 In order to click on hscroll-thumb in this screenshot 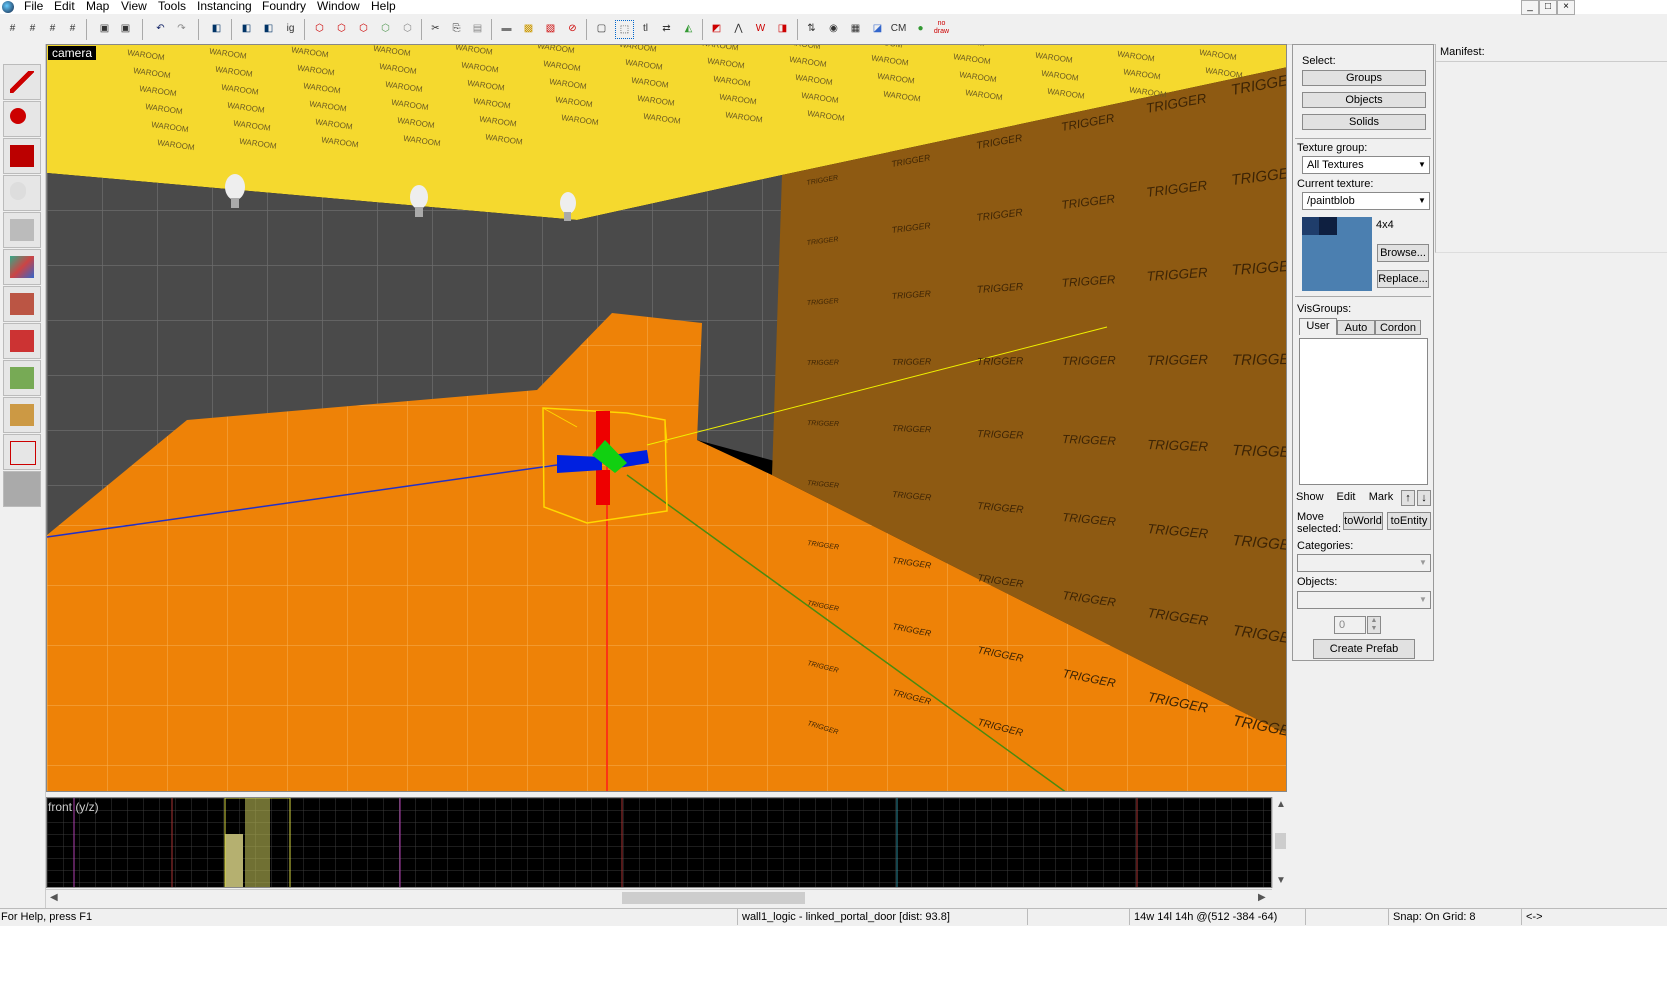, I will do `click(713, 898)`.